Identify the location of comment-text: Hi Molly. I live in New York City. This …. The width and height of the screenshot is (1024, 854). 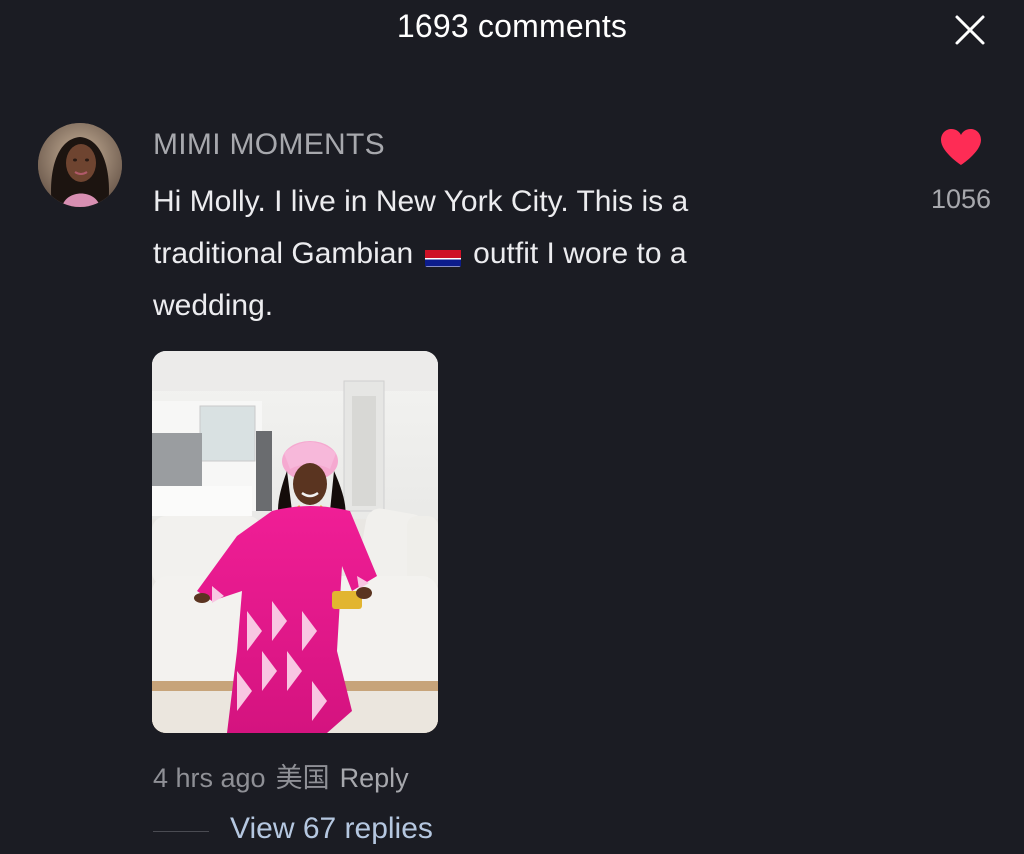
(478, 254).